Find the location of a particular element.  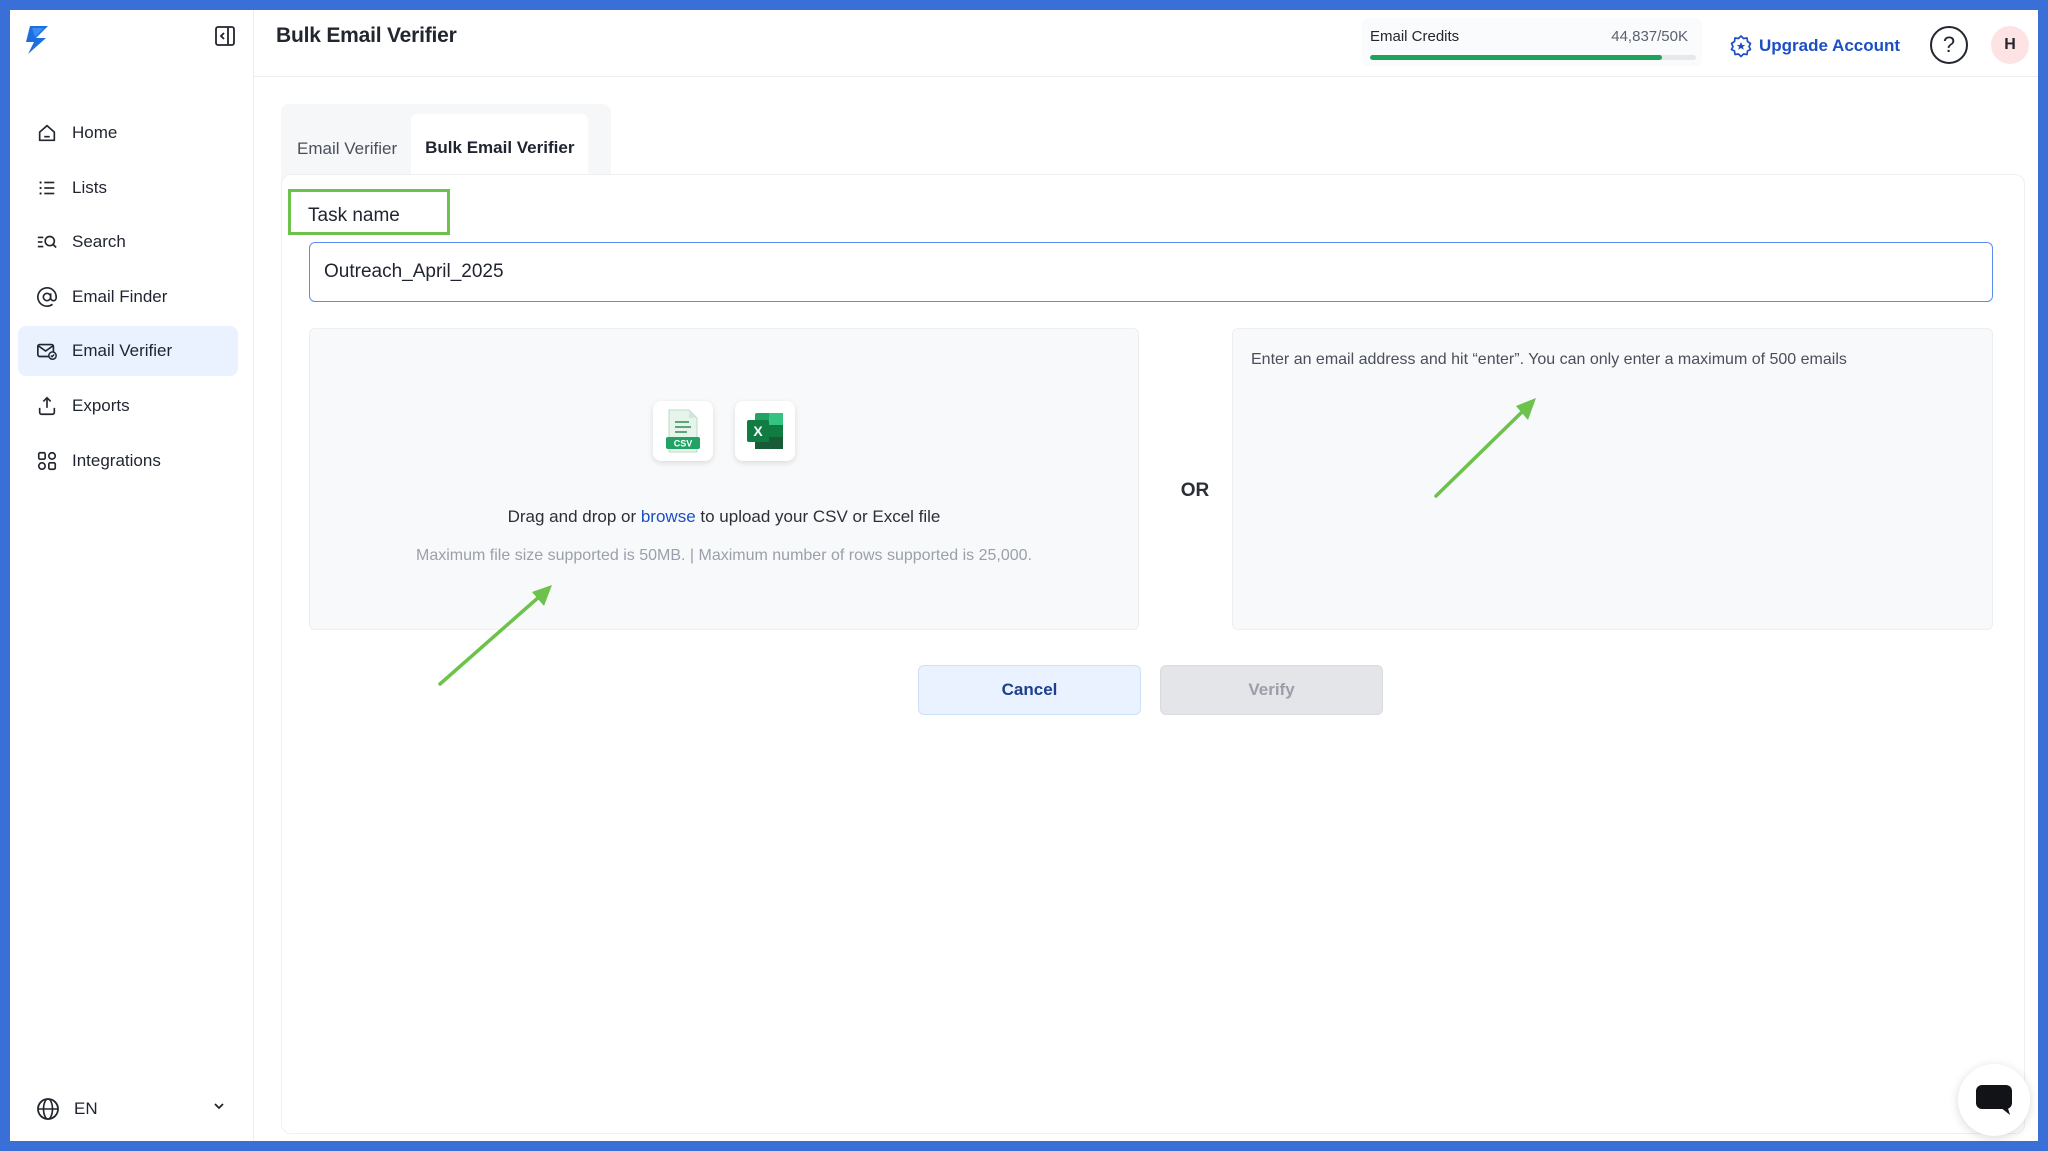

task-name-label: Task name is located at coordinates (354, 215).